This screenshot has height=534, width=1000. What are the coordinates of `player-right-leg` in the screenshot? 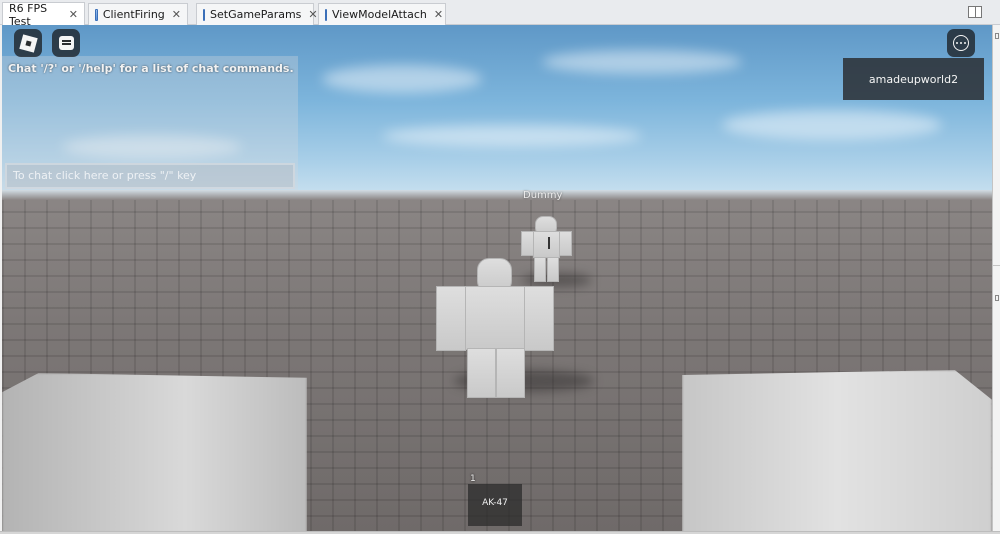 It's located at (510, 373).